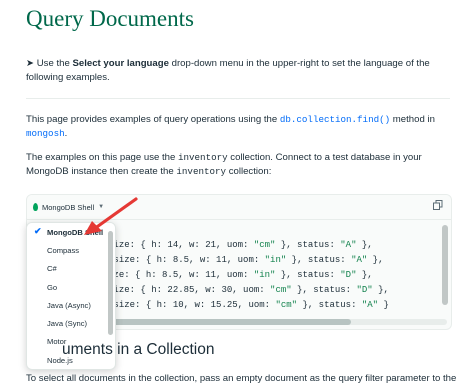 The width and height of the screenshot is (474, 384). I want to click on dropdown-item-label: Java (Sync), so click(67, 324).